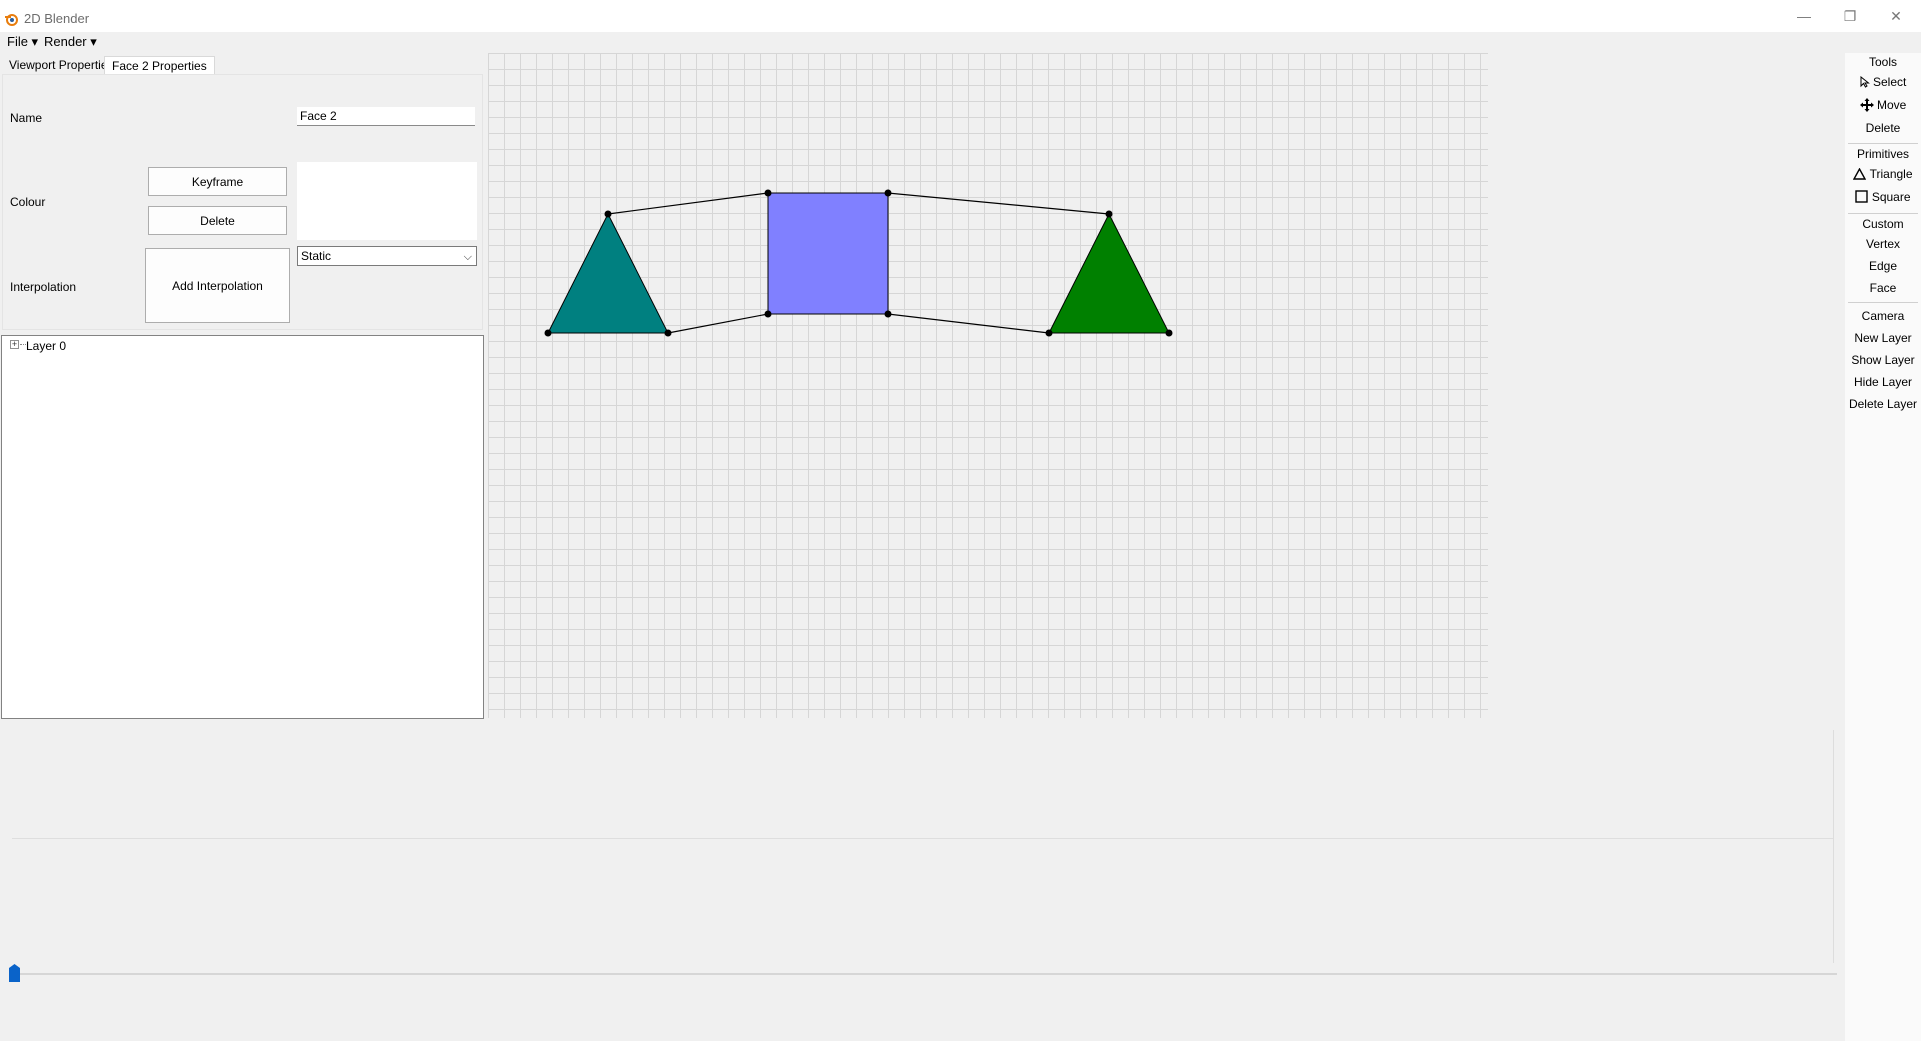  What do you see at coordinates (1889, 82) in the screenshot?
I see `select-tool-label: Select` at bounding box center [1889, 82].